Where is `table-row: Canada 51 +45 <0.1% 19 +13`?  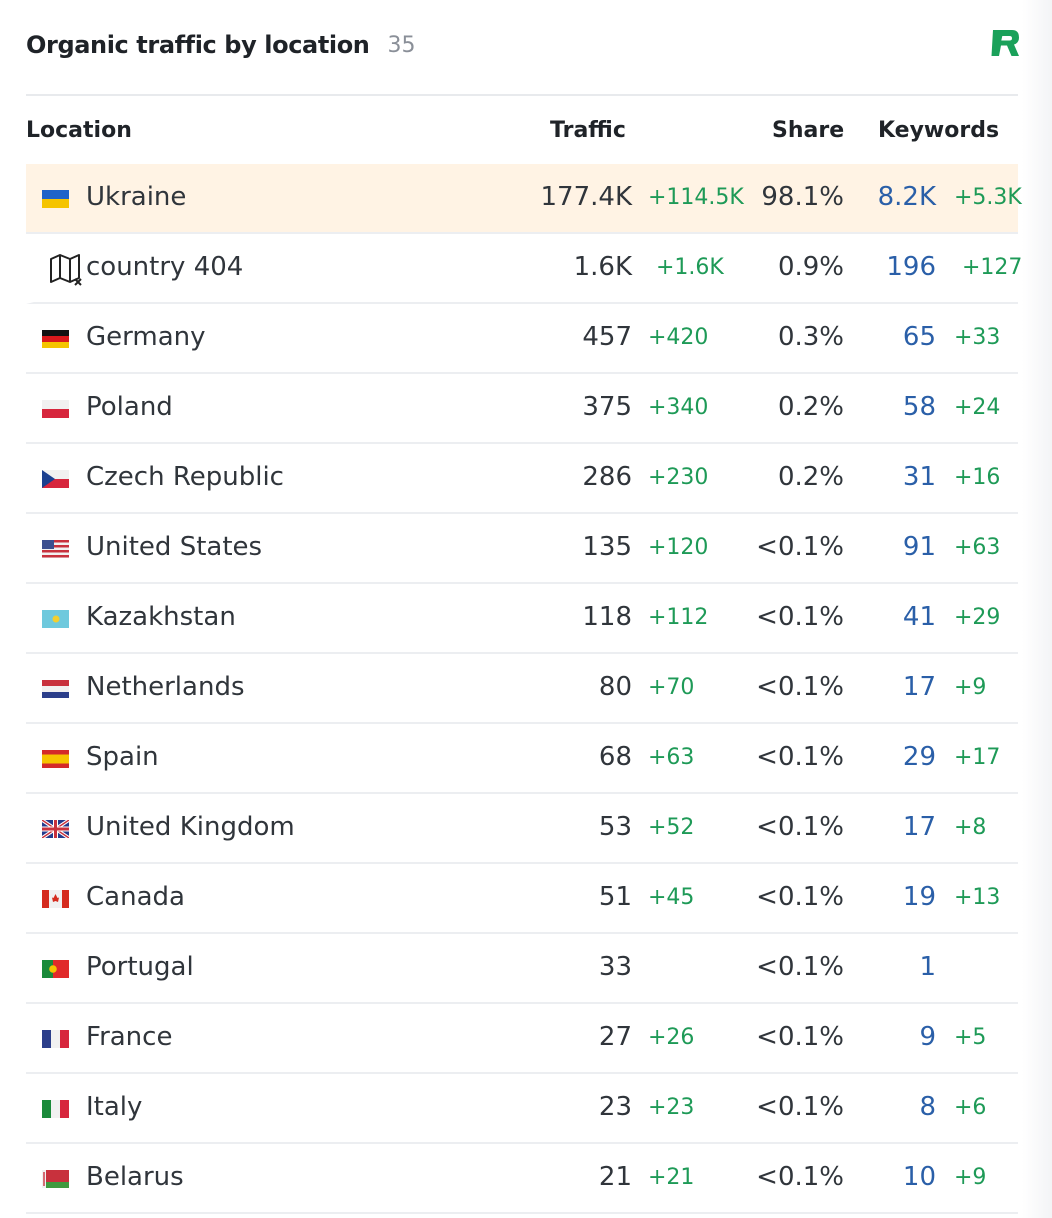
table-row: Canada 51 +45 <0.1% 19 +13 is located at coordinates (522, 899).